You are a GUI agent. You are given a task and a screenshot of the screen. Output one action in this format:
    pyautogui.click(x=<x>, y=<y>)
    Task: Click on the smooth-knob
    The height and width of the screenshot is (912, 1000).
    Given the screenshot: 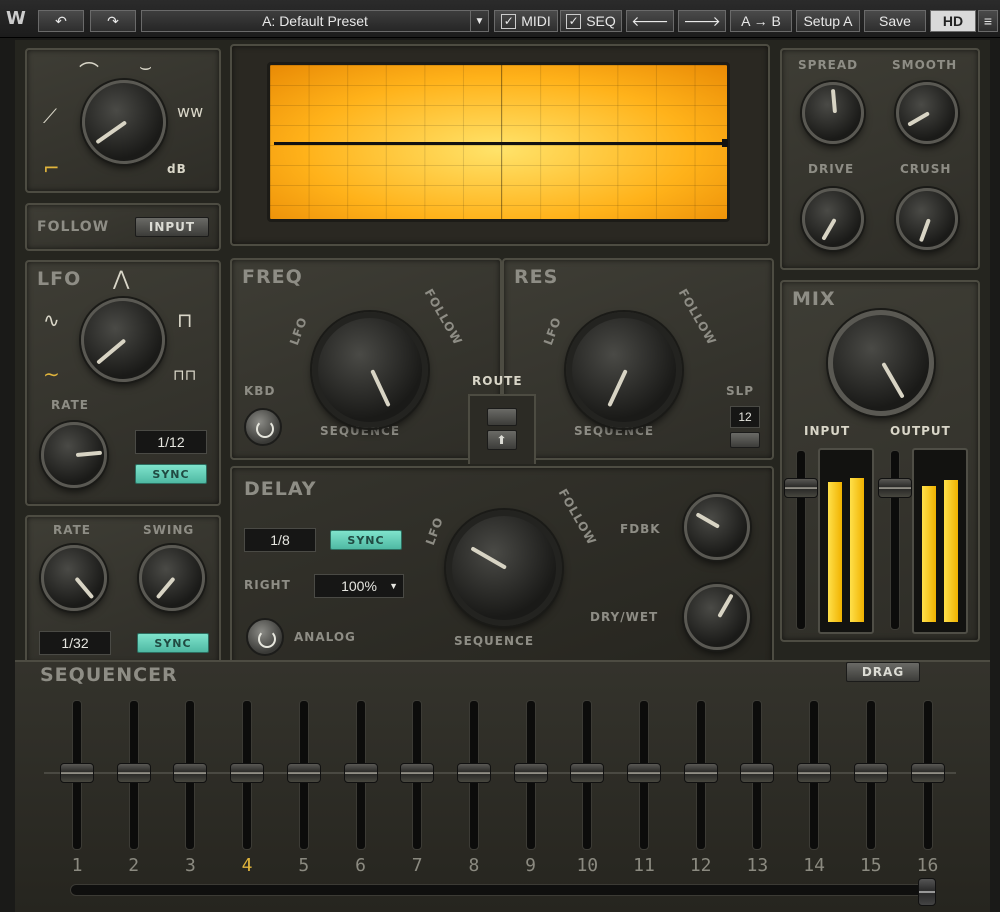 What is the action you would take?
    pyautogui.click(x=927, y=113)
    